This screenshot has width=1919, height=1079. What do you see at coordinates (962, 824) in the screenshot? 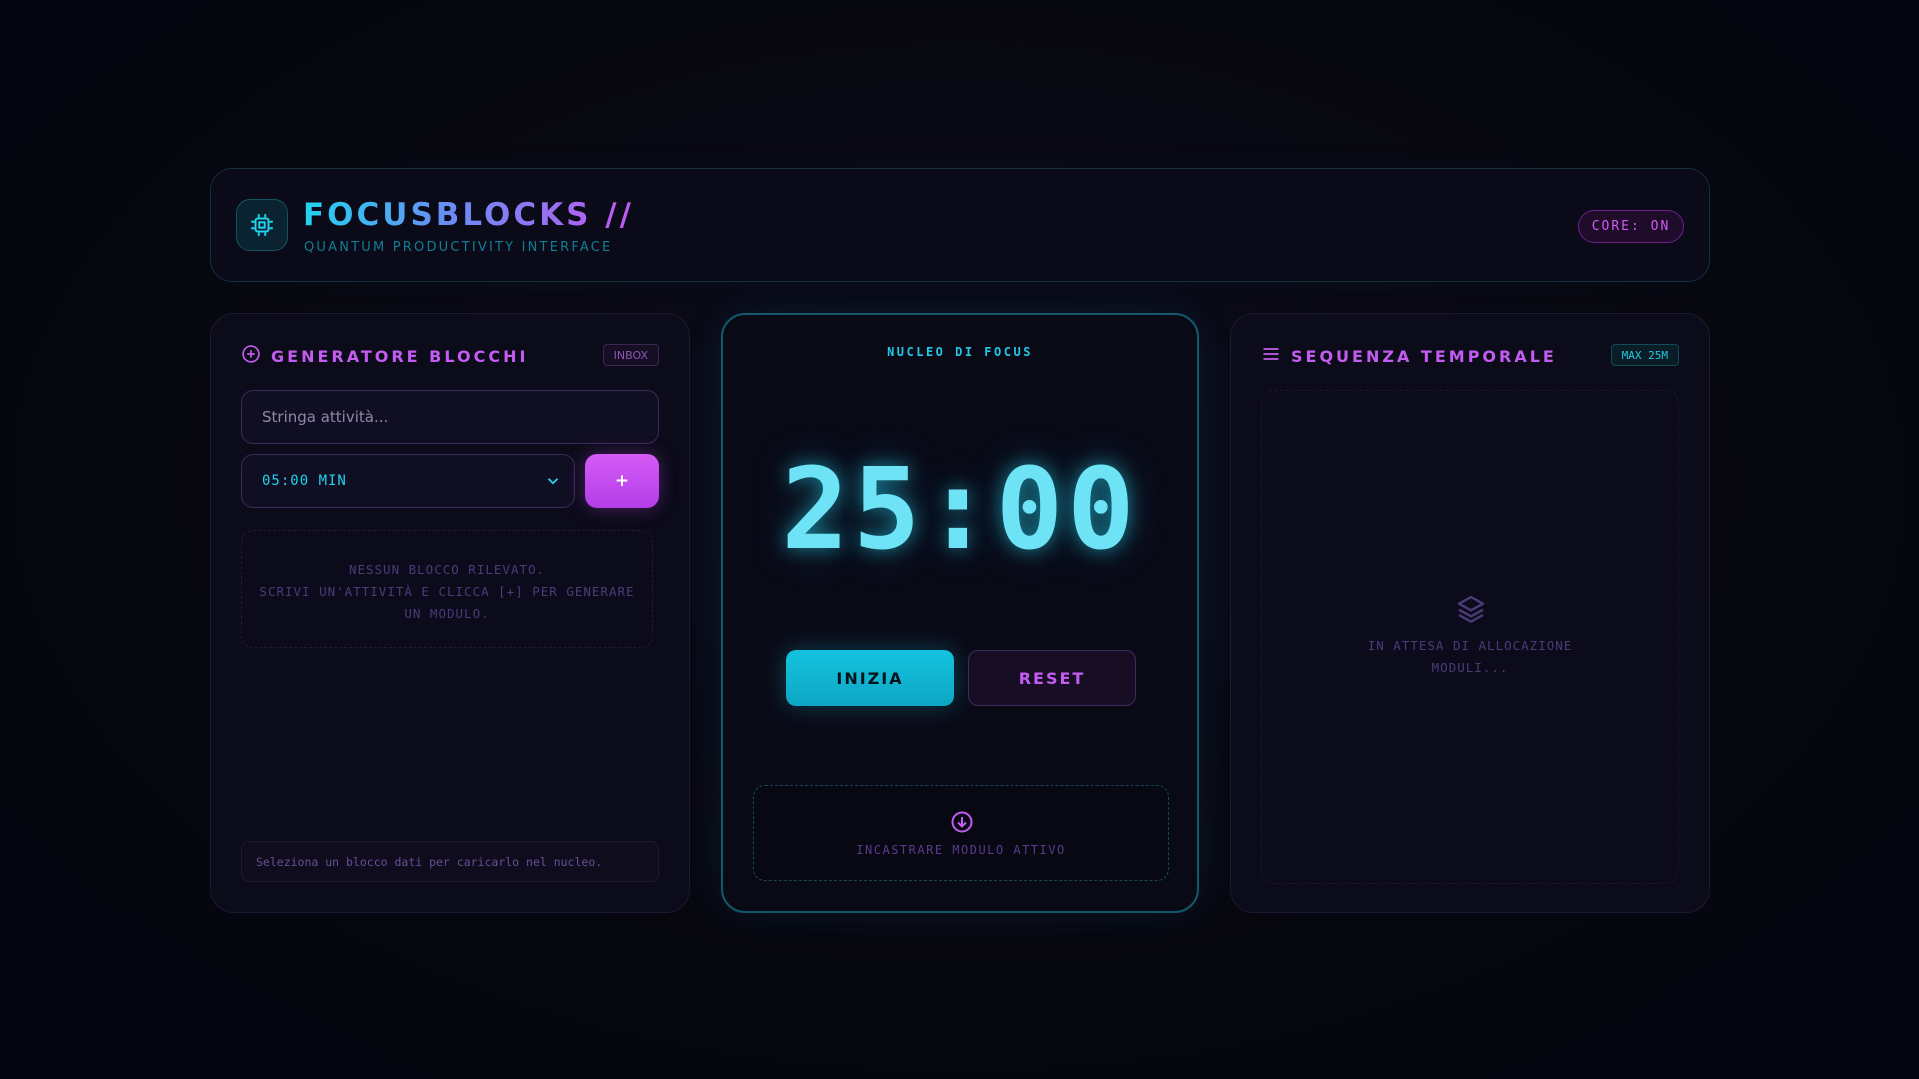
I see `download-circle-icon` at bounding box center [962, 824].